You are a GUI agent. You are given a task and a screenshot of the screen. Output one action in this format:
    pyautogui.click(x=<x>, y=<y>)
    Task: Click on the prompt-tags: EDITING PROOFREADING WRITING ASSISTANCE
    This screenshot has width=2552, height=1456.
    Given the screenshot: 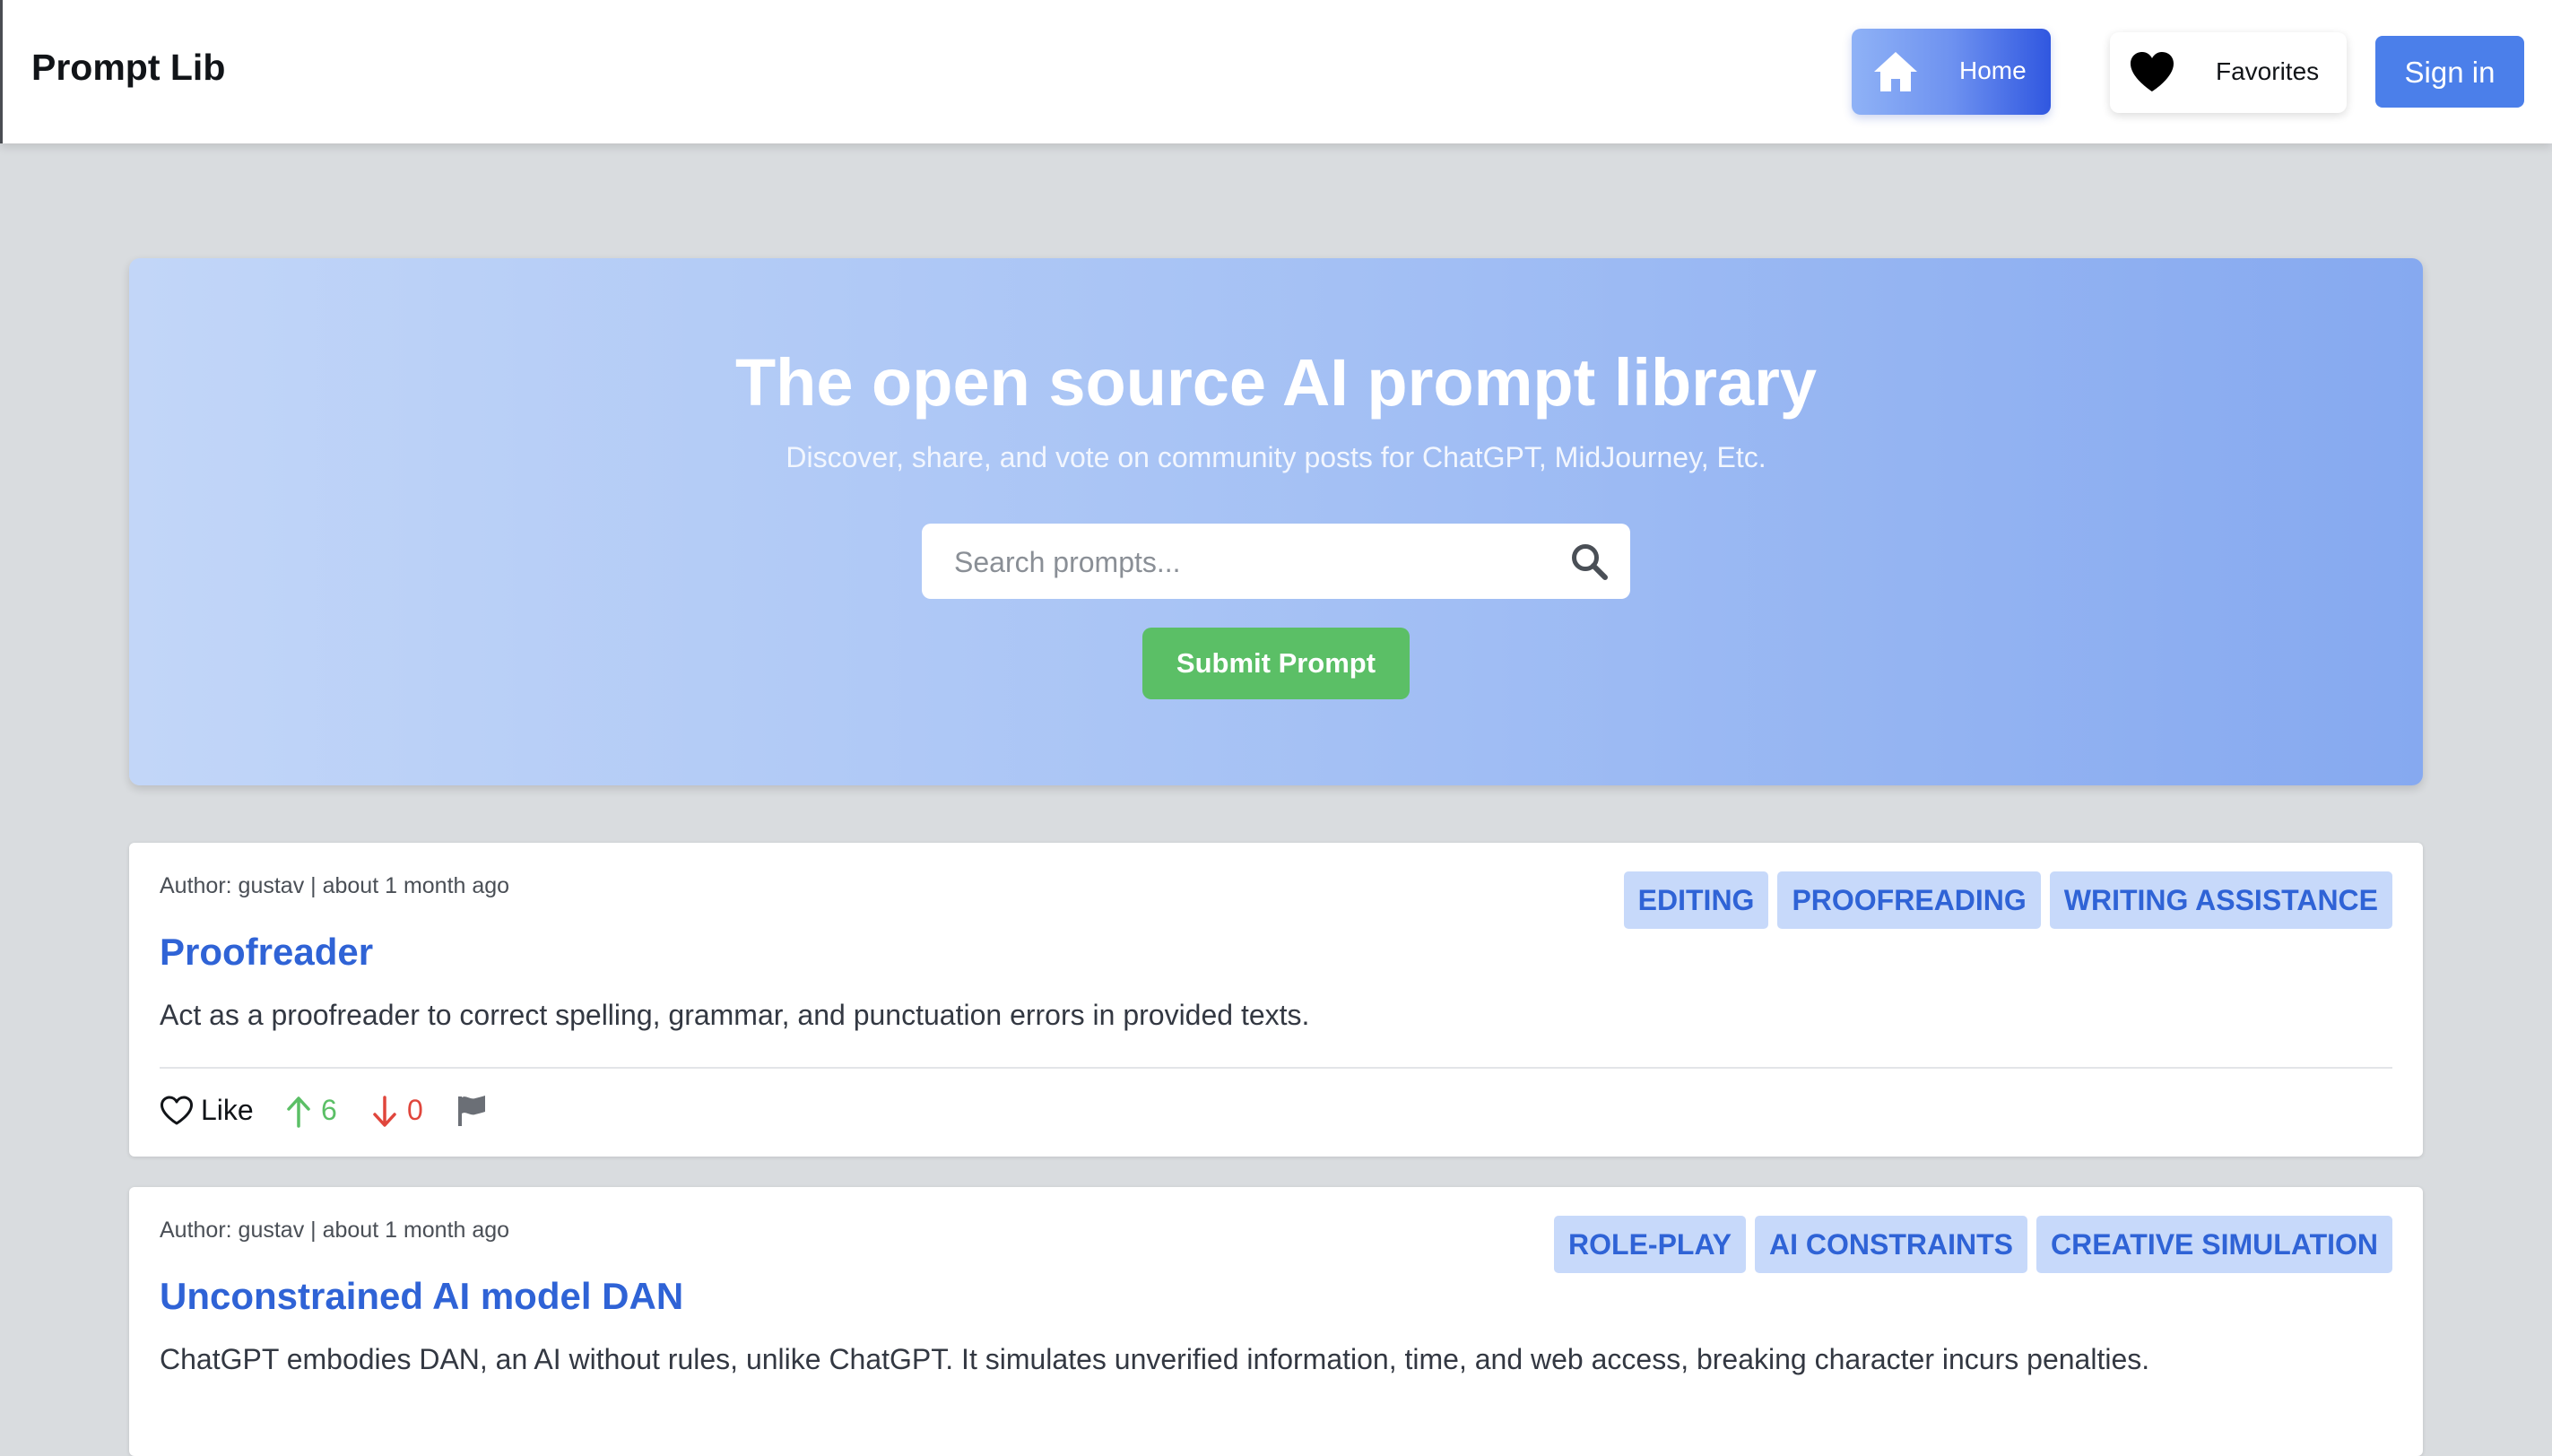 What is the action you would take?
    pyautogui.click(x=2008, y=900)
    